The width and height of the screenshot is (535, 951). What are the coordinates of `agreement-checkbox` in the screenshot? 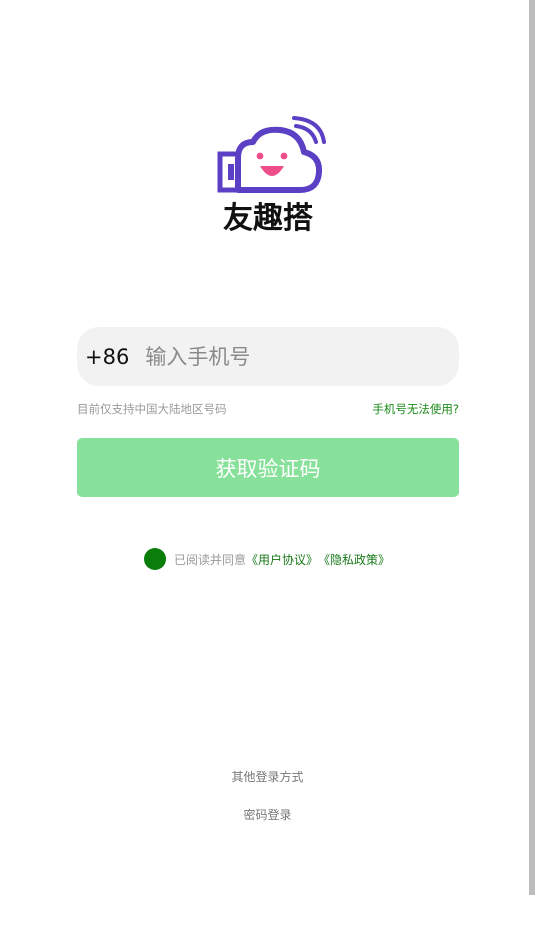 It's located at (155, 559).